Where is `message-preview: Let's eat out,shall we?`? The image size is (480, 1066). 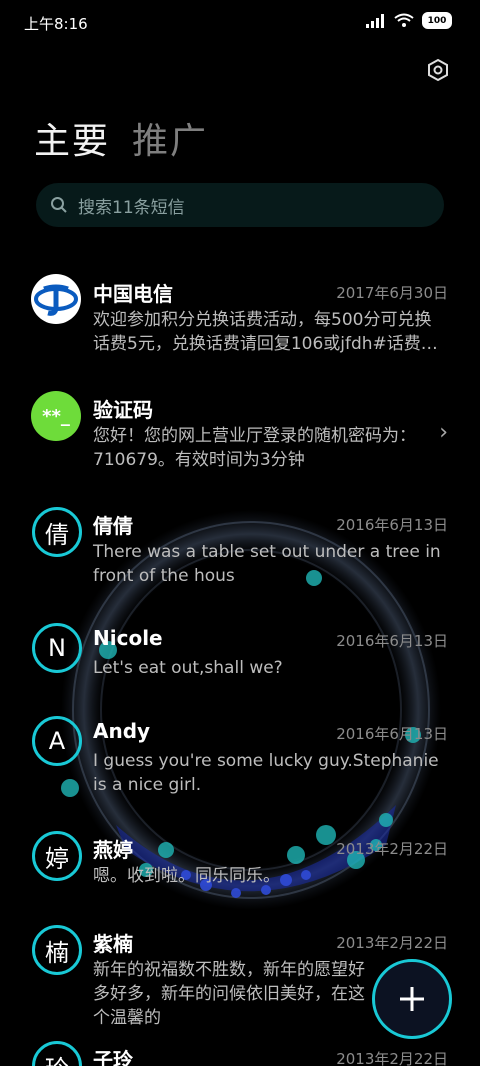 message-preview: Let's eat out,shall we? is located at coordinates (188, 668).